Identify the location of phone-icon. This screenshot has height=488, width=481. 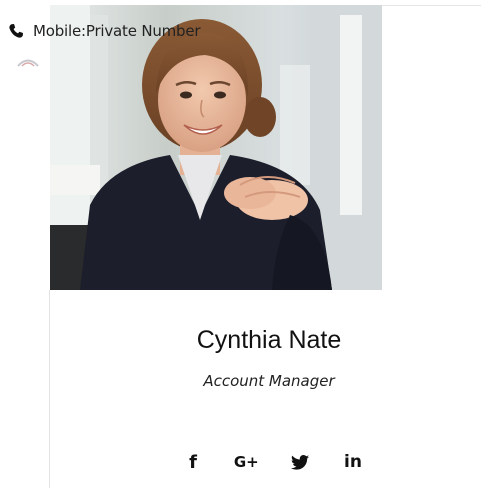
(16, 31).